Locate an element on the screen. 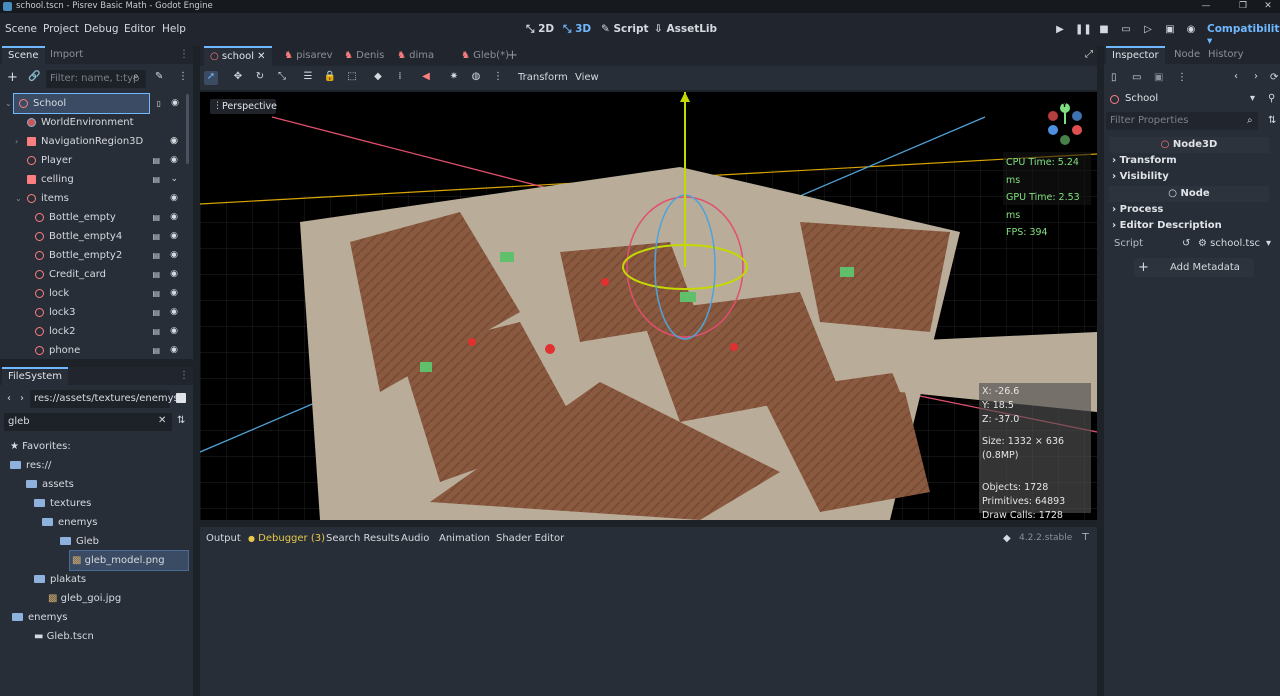  fs-item-6: ▩ gleb_model.png is located at coordinates (129, 560).